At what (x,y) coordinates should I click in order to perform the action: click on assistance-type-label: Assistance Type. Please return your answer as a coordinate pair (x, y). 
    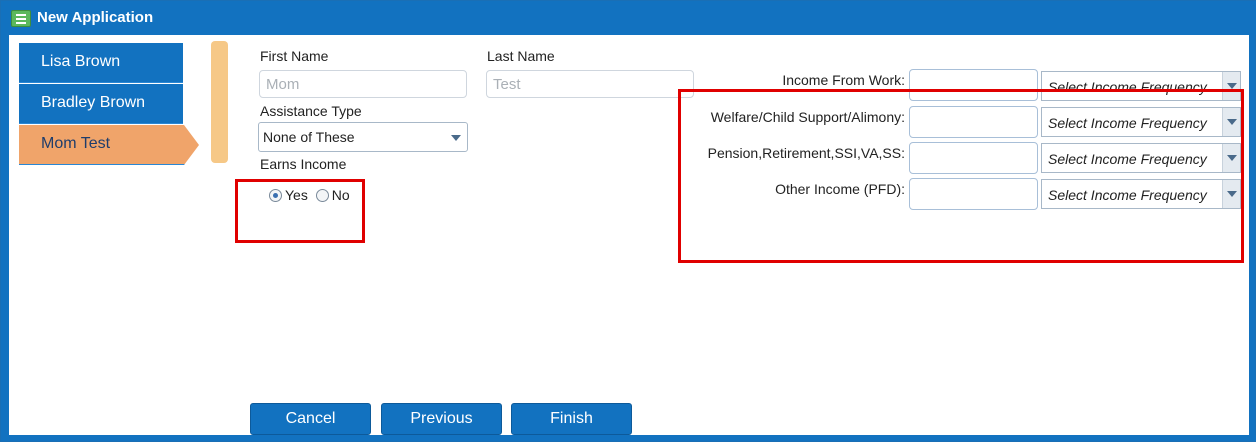
    Looking at the image, I should click on (311, 111).